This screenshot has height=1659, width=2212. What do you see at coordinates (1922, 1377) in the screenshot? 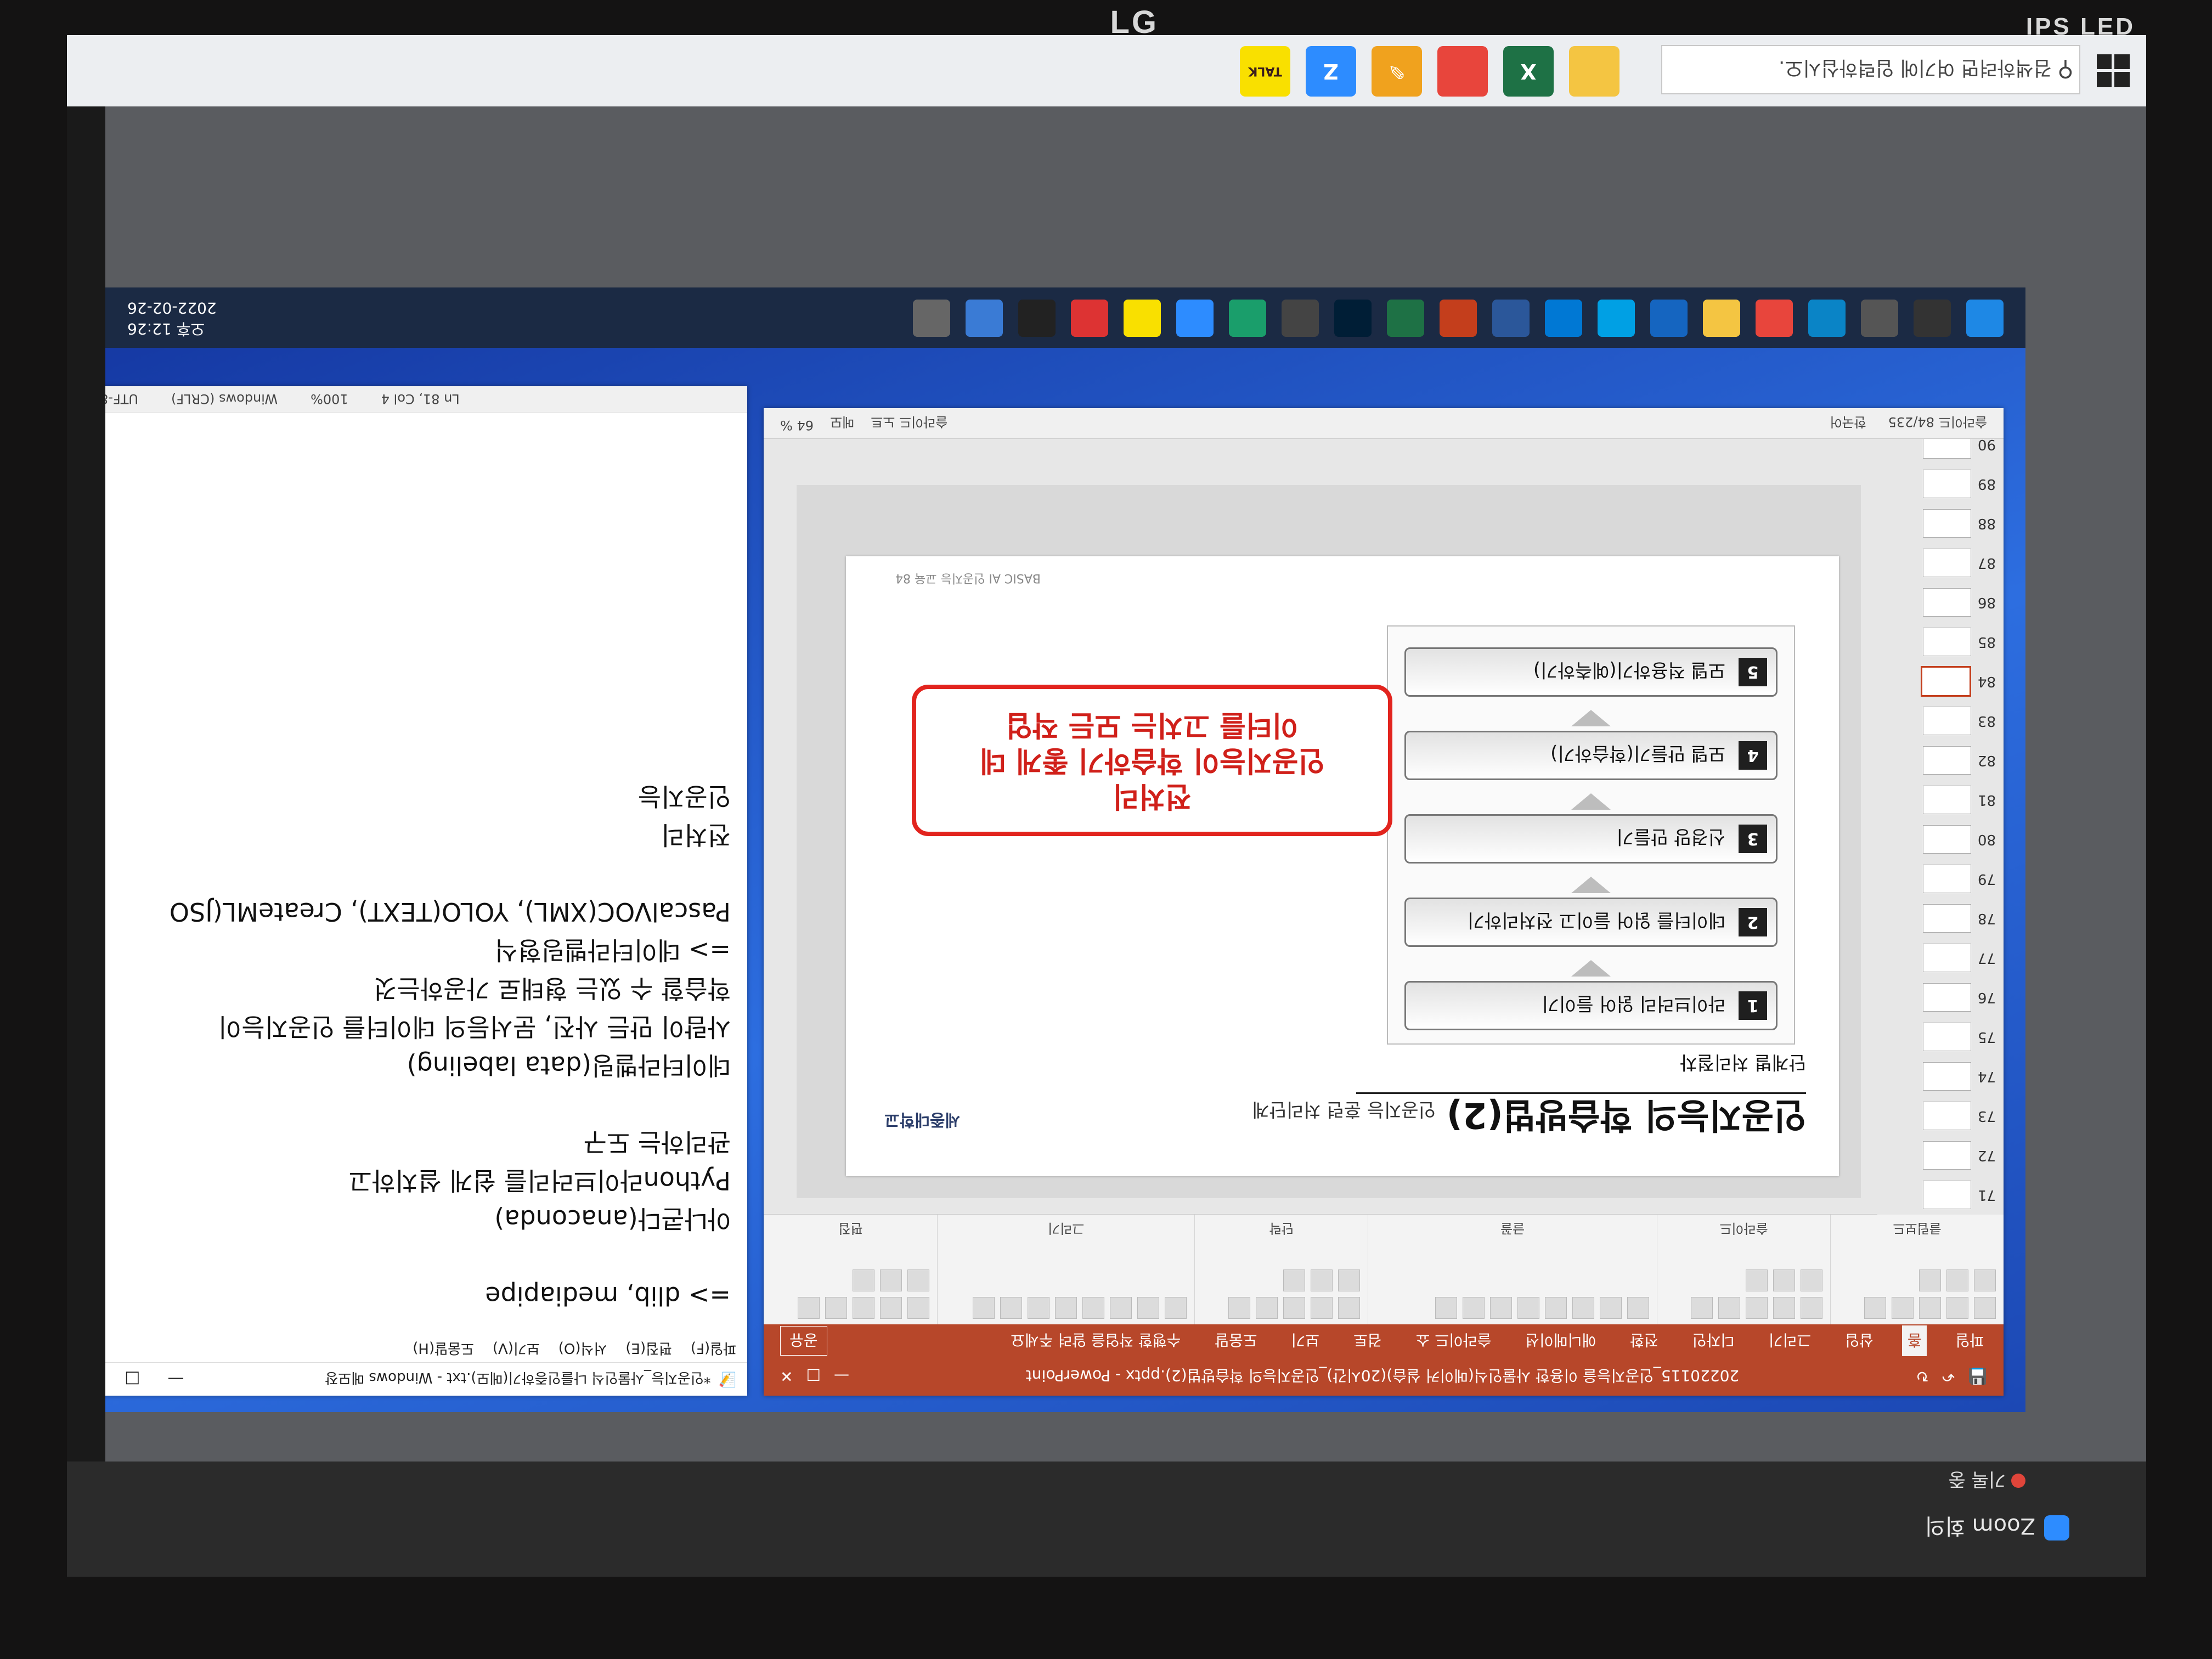
I see `redo-icon: ↻` at bounding box center [1922, 1377].